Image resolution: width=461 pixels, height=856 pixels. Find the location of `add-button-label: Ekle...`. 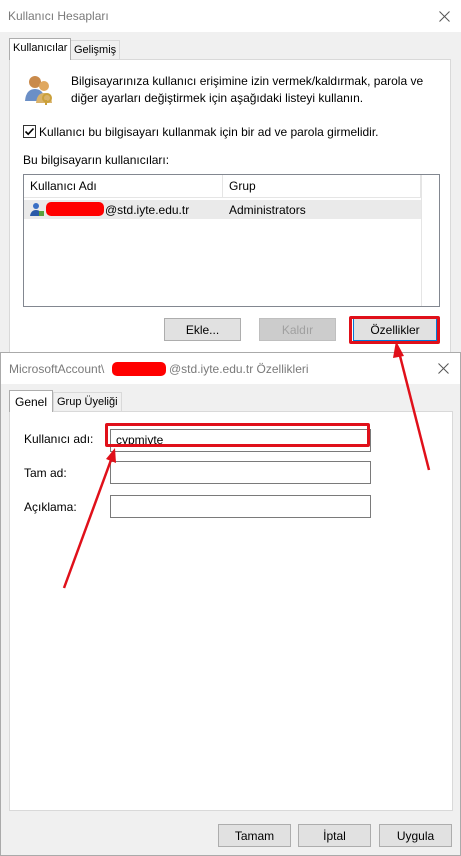

add-button-label: Ekle... is located at coordinates (202, 329).